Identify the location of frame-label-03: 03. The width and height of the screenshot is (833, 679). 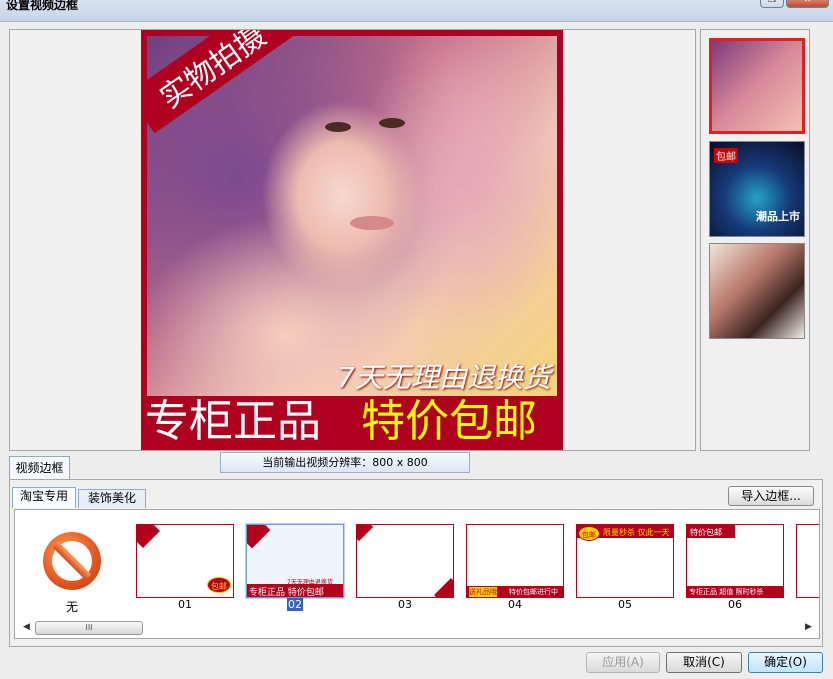
(405, 604).